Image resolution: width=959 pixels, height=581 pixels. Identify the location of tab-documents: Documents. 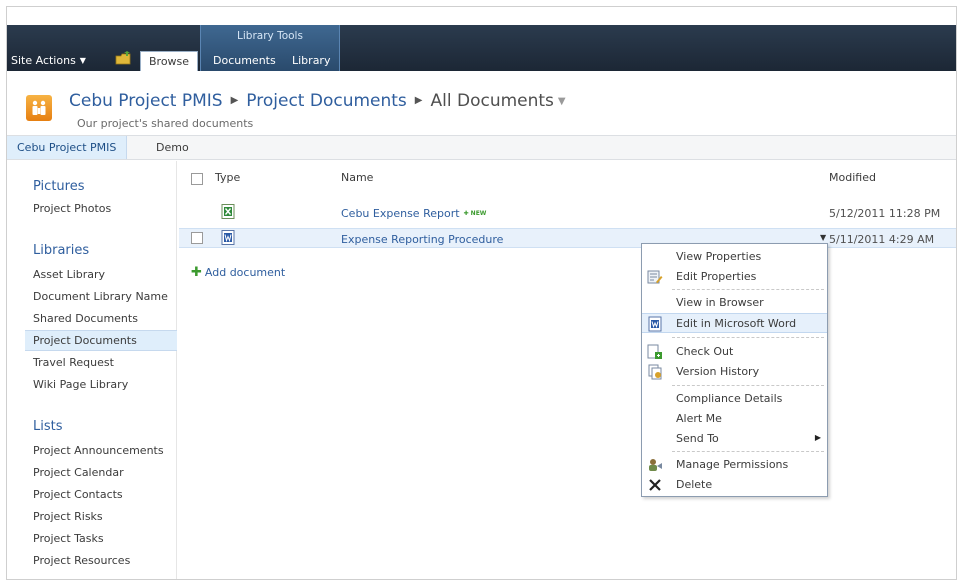
(244, 61).